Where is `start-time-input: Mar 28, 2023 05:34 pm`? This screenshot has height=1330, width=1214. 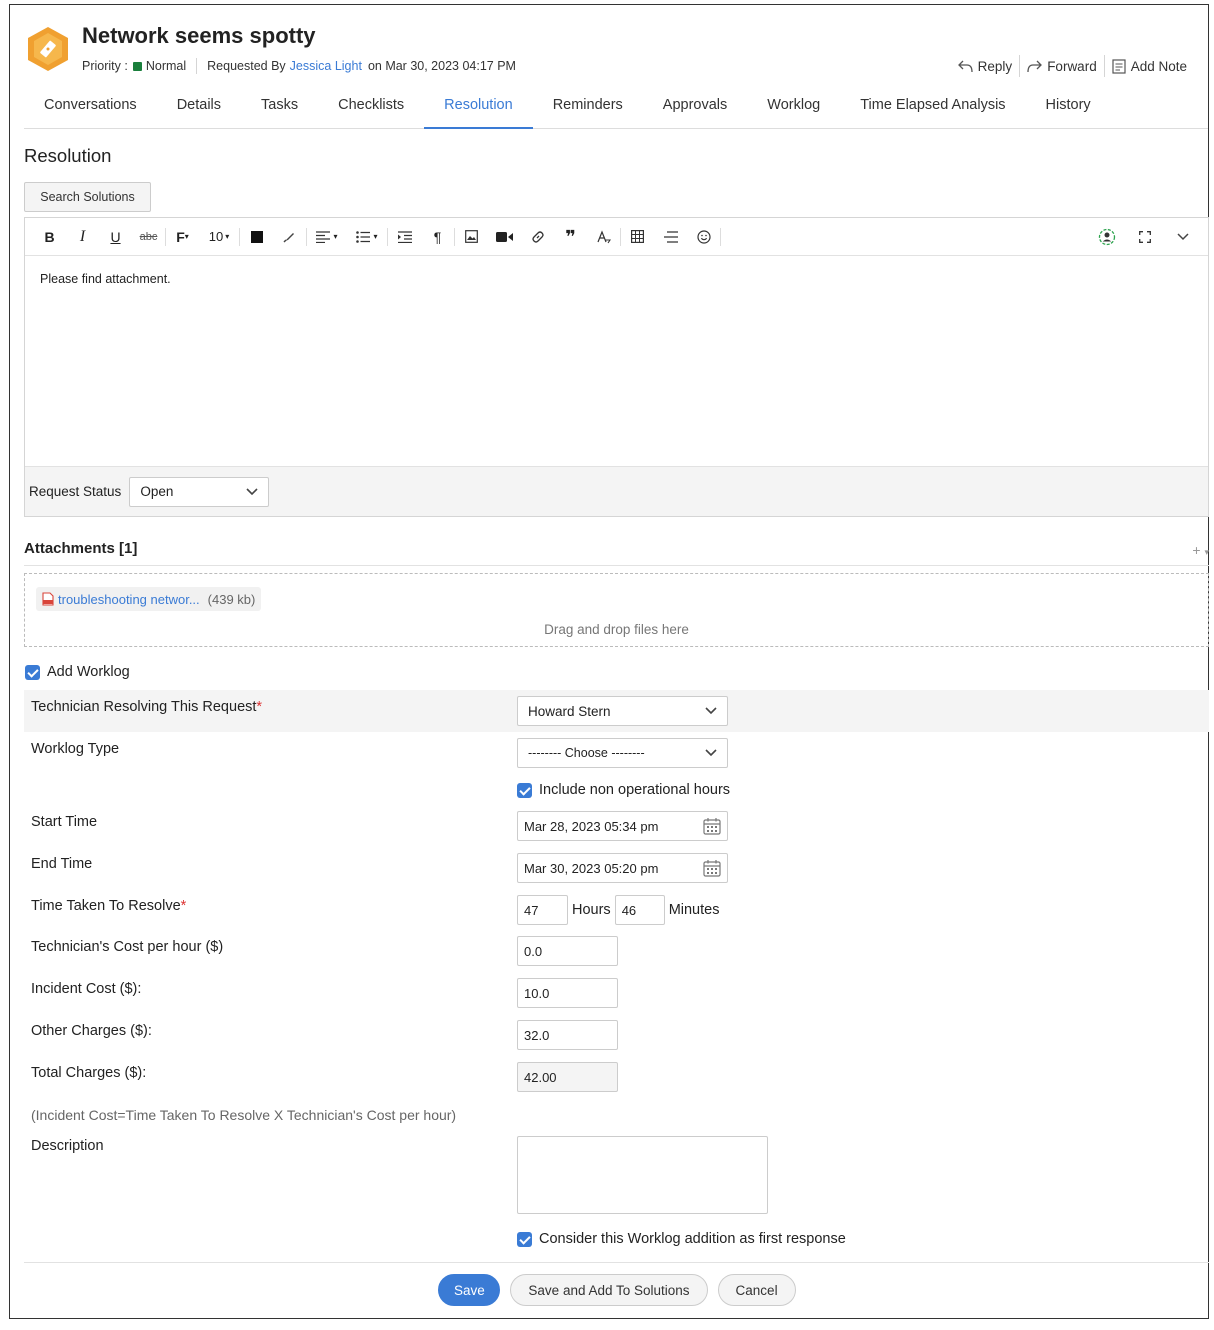
start-time-input: Mar 28, 2023 05:34 pm is located at coordinates (622, 826).